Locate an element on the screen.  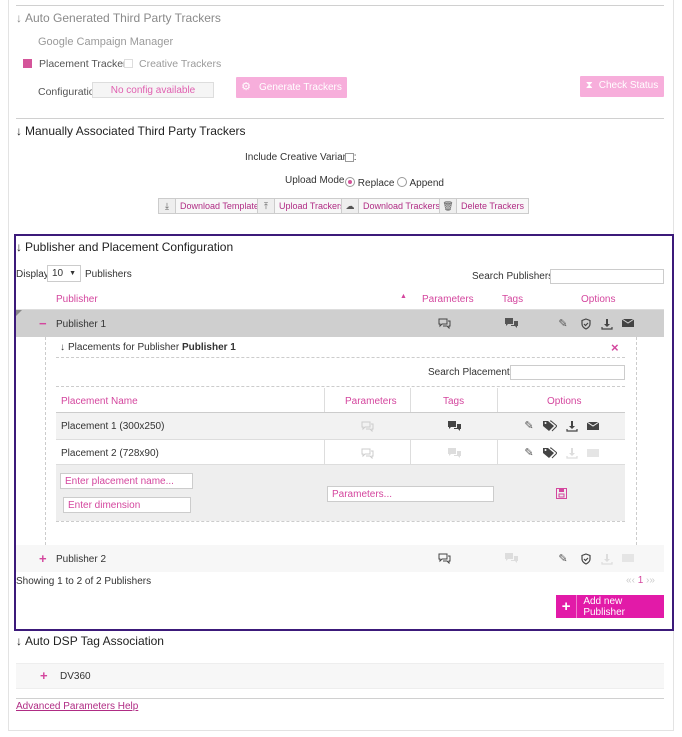
section-auto-trackers-title: ↓ Auto Generated Third Party Trackers is located at coordinates (118, 18).